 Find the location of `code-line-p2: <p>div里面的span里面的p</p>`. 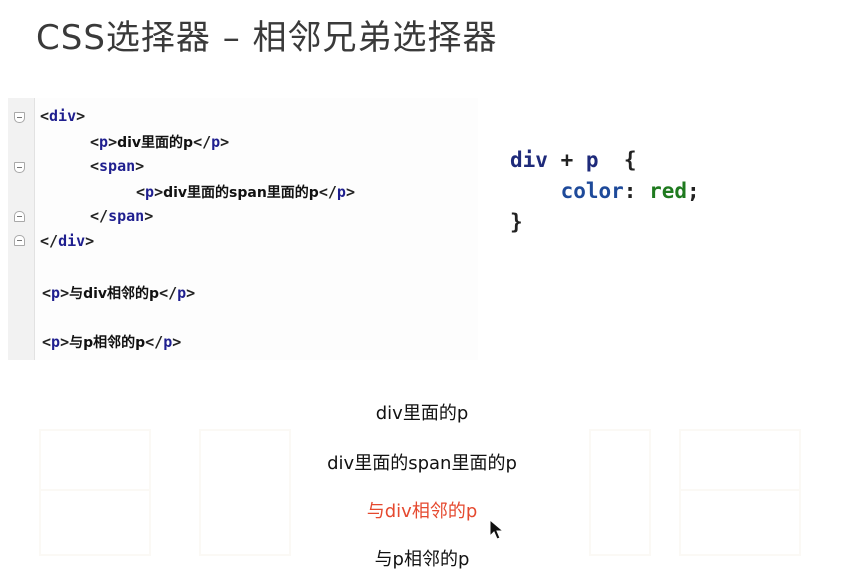

code-line-p2: <p>div里面的span里面的p</p> is located at coordinates (245, 192).